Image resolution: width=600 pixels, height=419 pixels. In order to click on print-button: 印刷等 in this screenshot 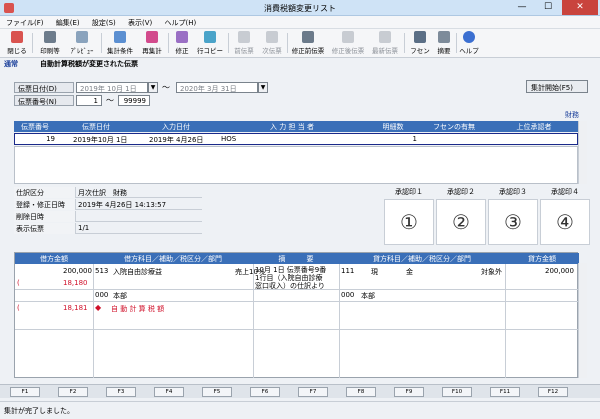, I will do `click(50, 43)`.